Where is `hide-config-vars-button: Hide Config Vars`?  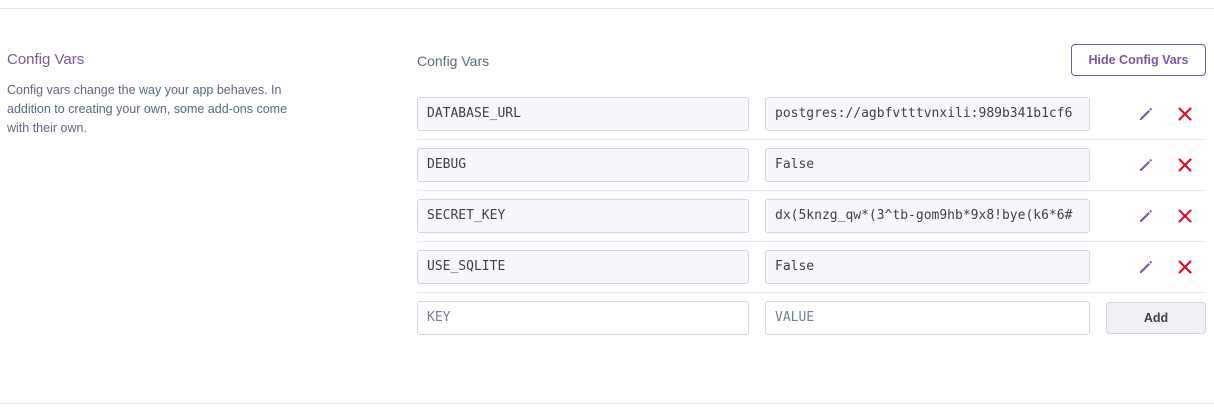
hide-config-vars-button: Hide Config Vars is located at coordinates (1138, 60).